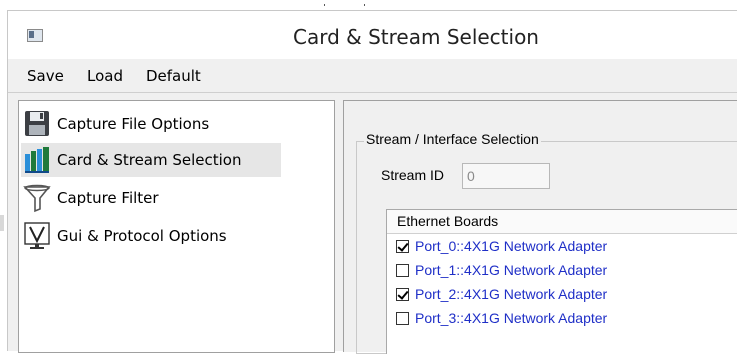 The height and width of the screenshot is (354, 737). I want to click on desktop-strip, so click(368, 5).